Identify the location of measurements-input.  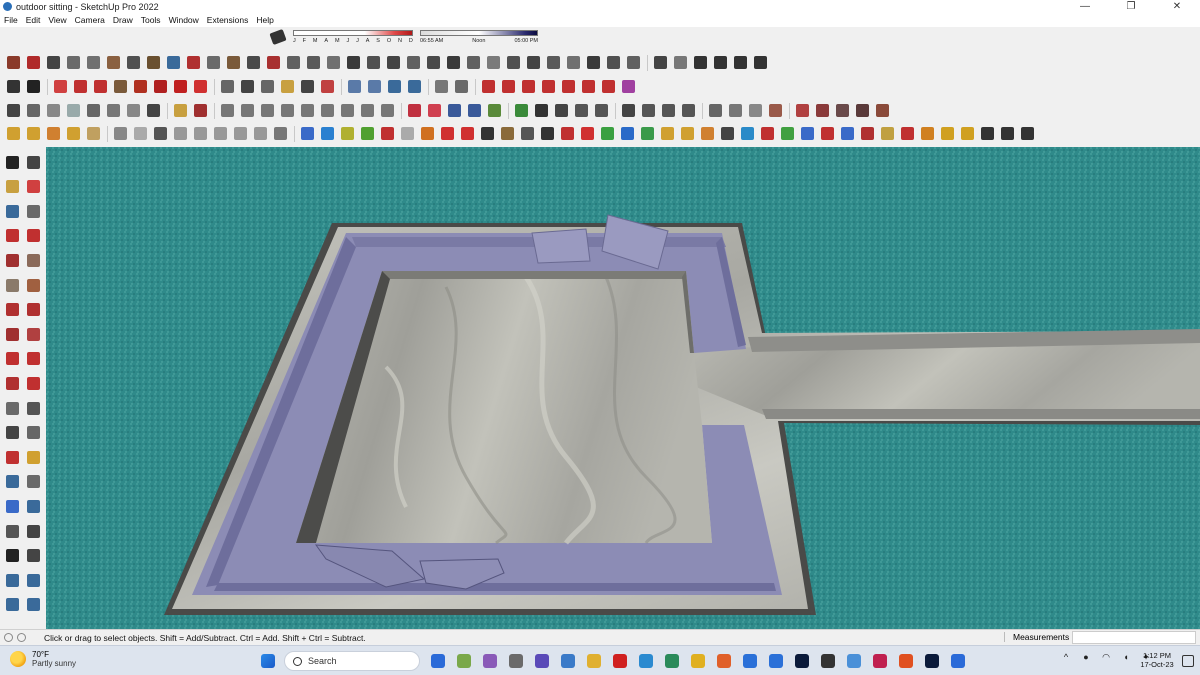
(1134, 637).